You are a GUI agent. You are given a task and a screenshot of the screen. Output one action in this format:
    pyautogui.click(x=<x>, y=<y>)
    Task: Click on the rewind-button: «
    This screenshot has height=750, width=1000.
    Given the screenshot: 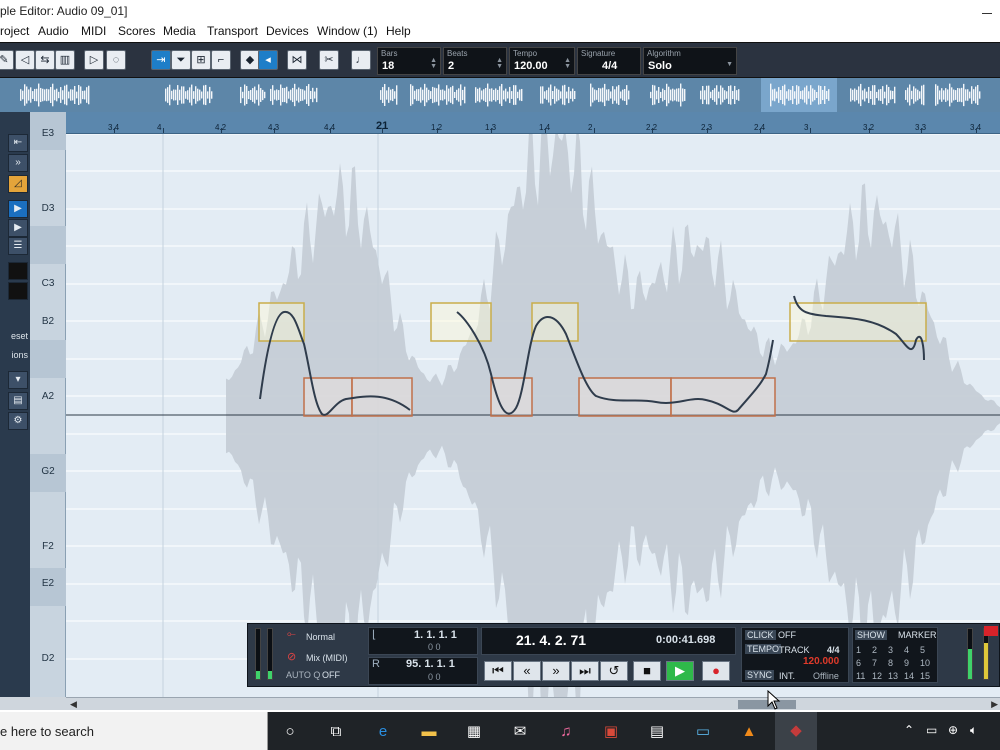 What is the action you would take?
    pyautogui.click(x=527, y=671)
    